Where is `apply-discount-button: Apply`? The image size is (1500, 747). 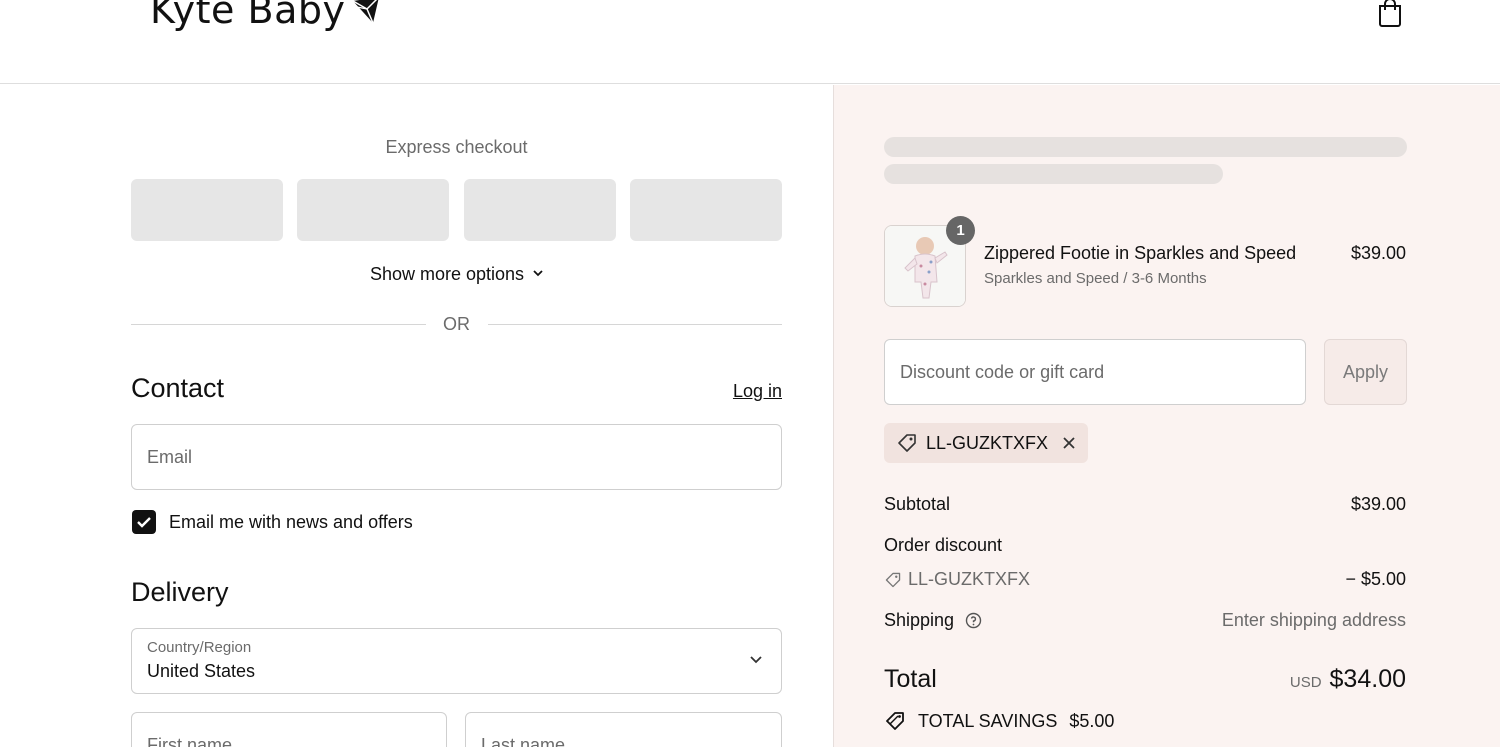 apply-discount-button: Apply is located at coordinates (1365, 372).